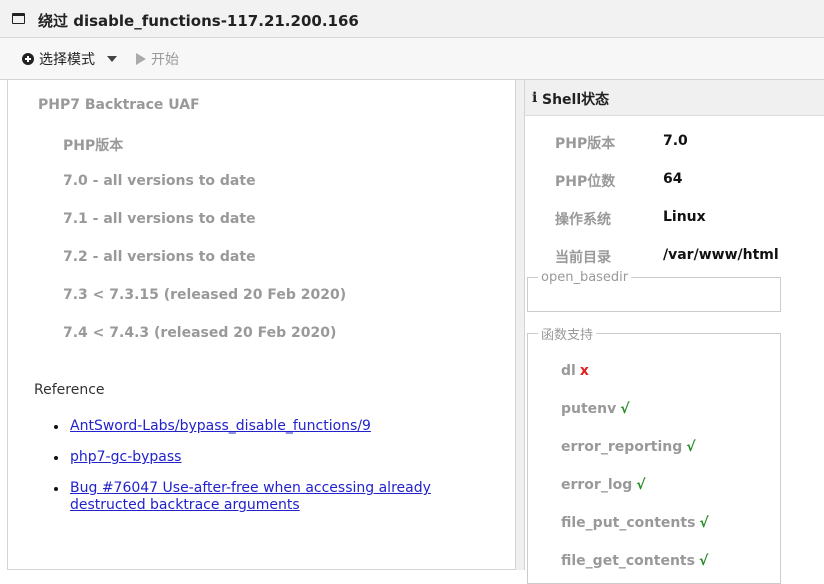 The image size is (824, 584). Describe the element at coordinates (18, 18) in the screenshot. I see `window-icon` at that location.